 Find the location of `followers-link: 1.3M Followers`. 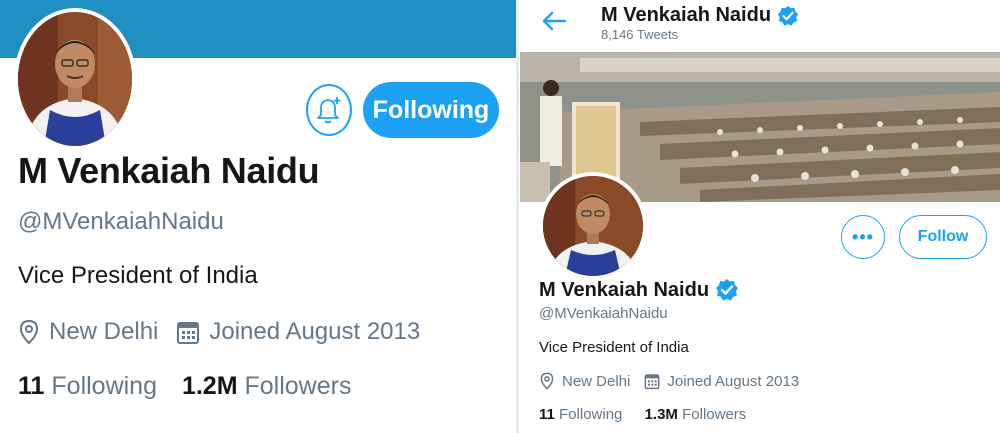

followers-link: 1.3M Followers is located at coordinates (696, 414).